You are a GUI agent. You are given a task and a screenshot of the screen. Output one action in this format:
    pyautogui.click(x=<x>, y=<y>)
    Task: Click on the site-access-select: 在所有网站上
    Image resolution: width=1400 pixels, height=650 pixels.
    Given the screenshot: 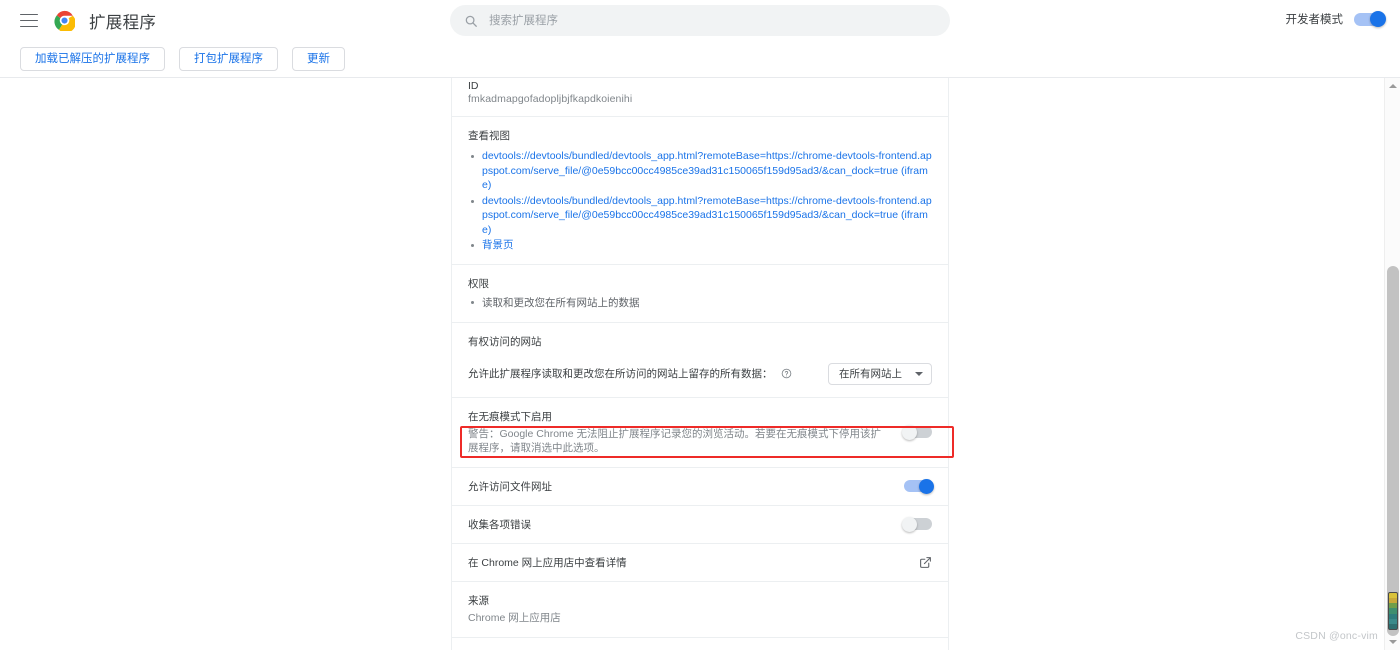 What is the action you would take?
    pyautogui.click(x=880, y=373)
    